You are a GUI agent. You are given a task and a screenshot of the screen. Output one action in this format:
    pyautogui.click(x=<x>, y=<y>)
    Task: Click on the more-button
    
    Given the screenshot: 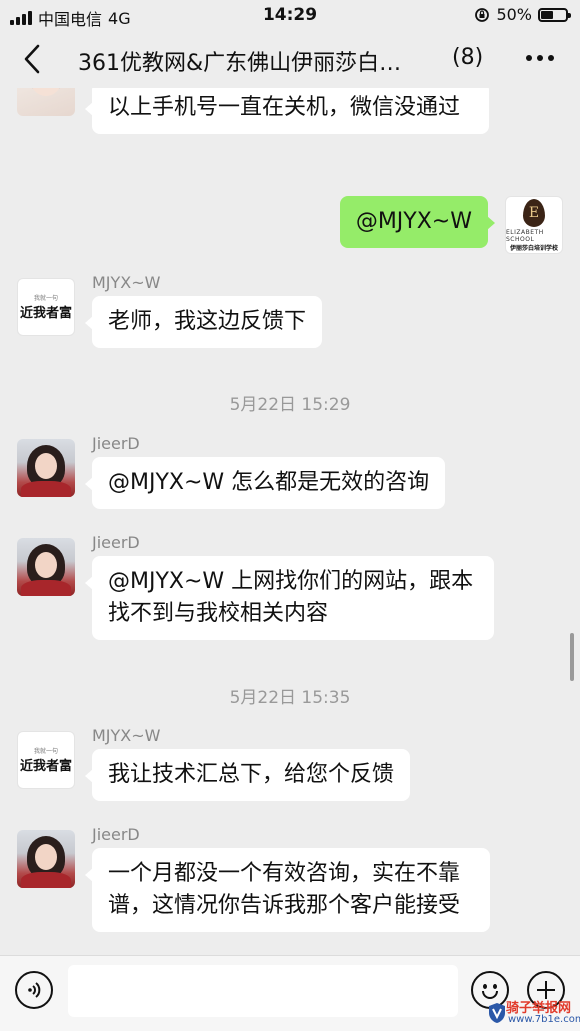 What is the action you would take?
    pyautogui.click(x=540, y=58)
    